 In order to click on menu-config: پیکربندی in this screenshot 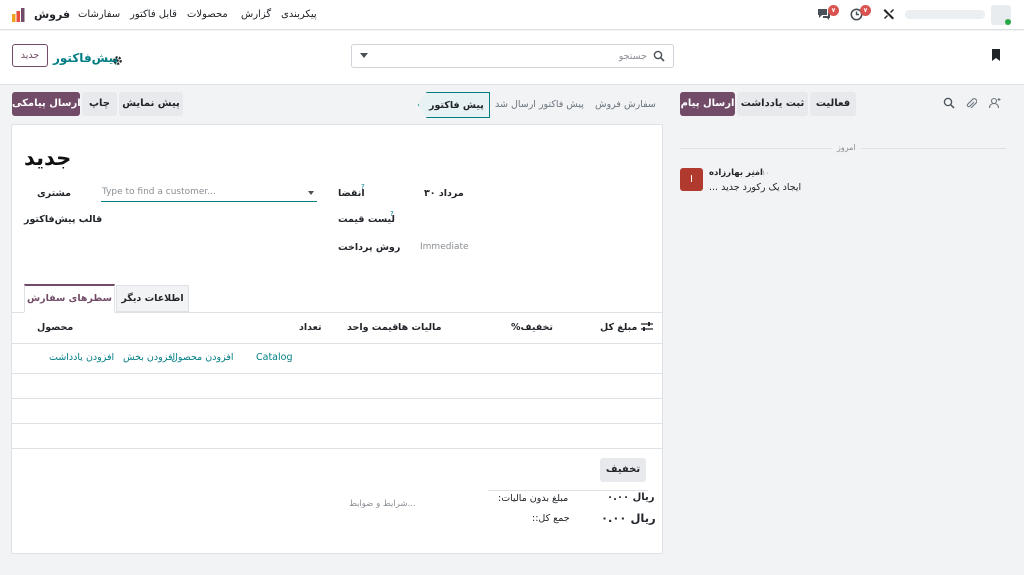, I will do `click(299, 14)`.